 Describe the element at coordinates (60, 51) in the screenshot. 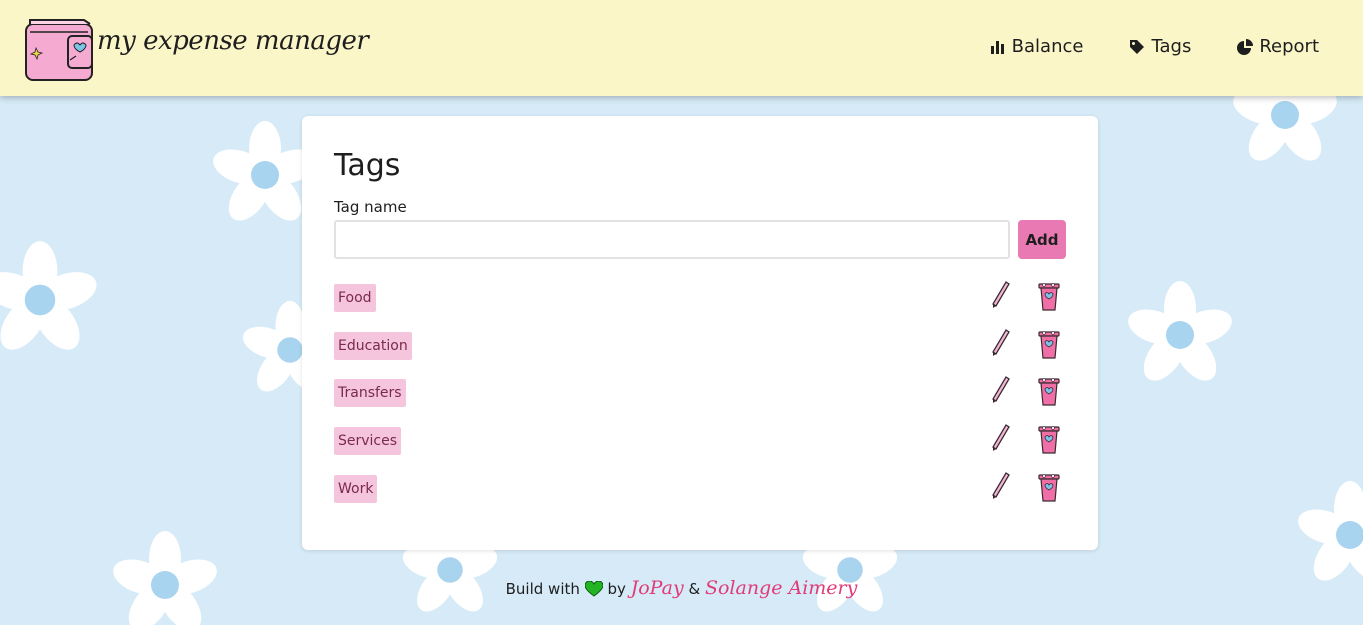

I see `wallet-logo-icon` at that location.